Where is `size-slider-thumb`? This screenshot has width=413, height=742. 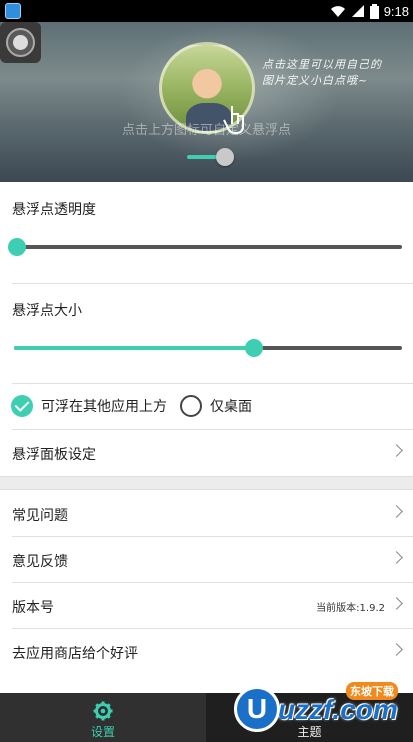
size-slider-thumb is located at coordinates (253, 348).